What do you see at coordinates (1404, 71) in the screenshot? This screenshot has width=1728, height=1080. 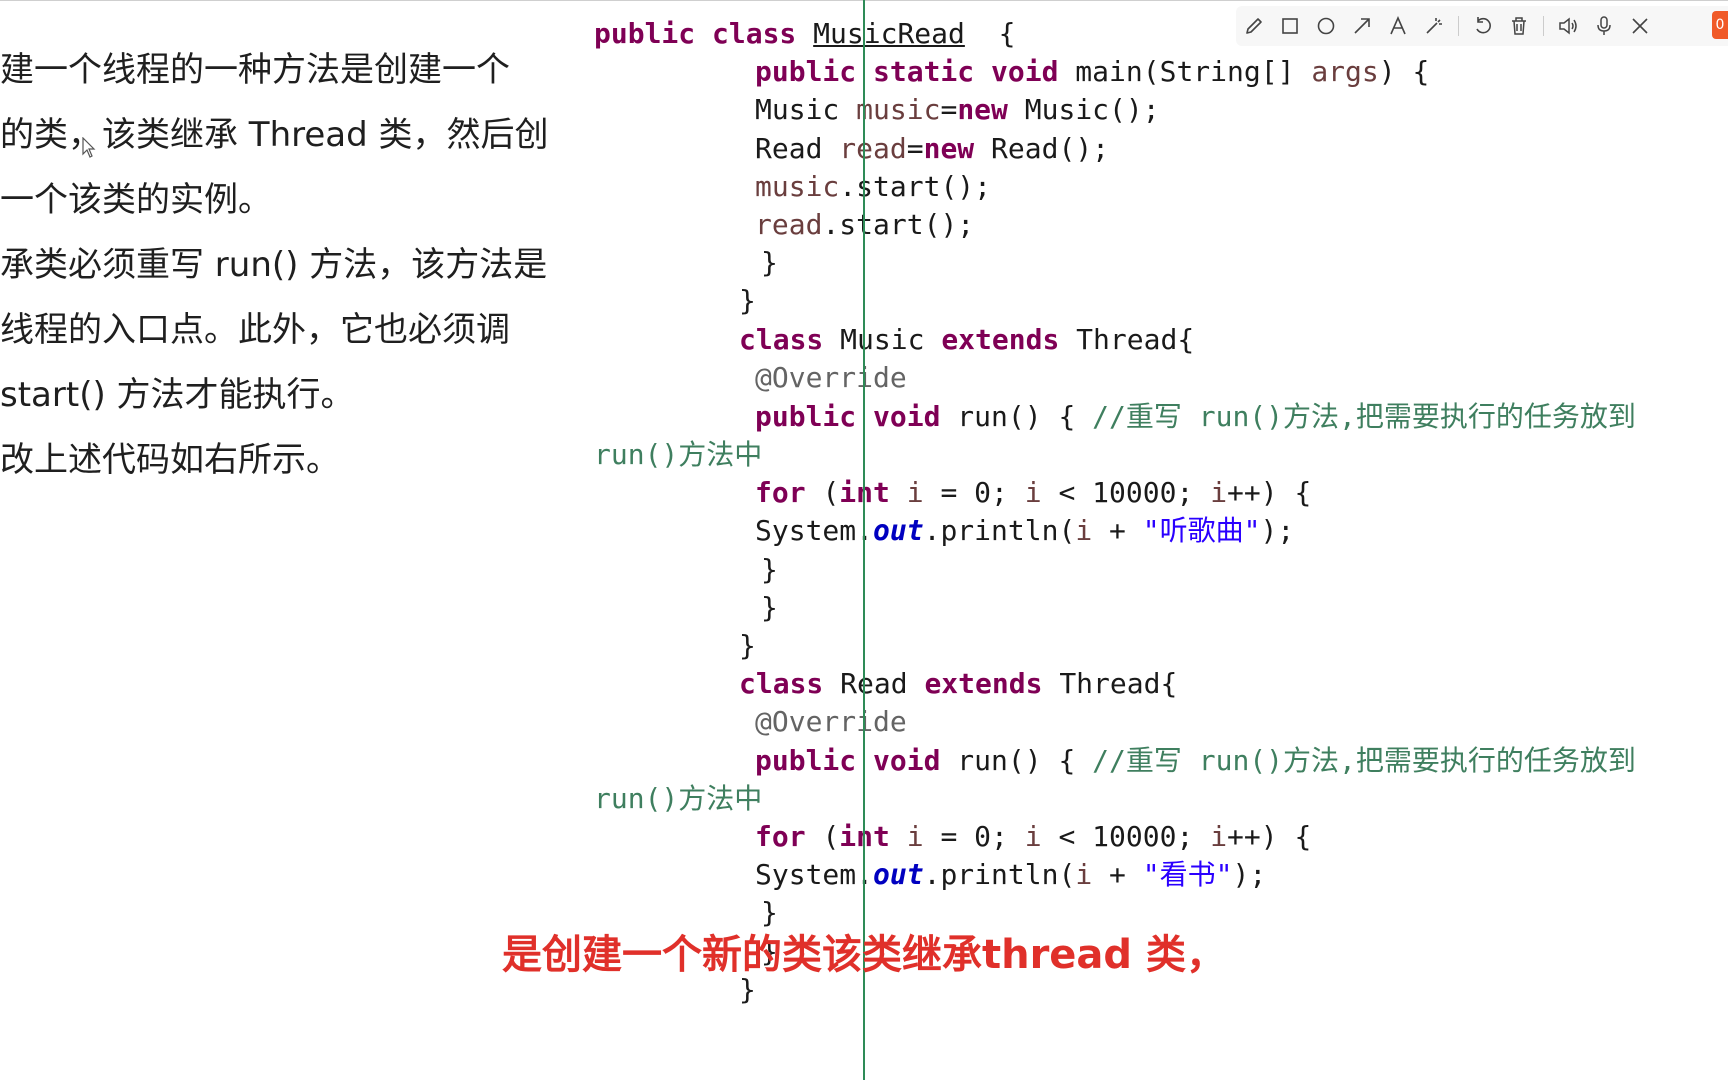 I see `code-token: ) {` at bounding box center [1404, 71].